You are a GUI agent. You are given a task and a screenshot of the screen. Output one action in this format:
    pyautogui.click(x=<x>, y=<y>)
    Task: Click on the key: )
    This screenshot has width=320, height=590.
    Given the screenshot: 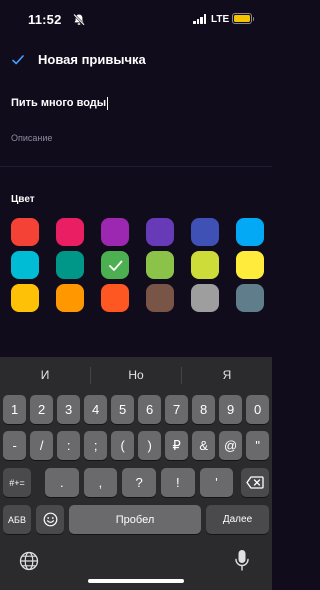 What is the action you would take?
    pyautogui.click(x=150, y=445)
    